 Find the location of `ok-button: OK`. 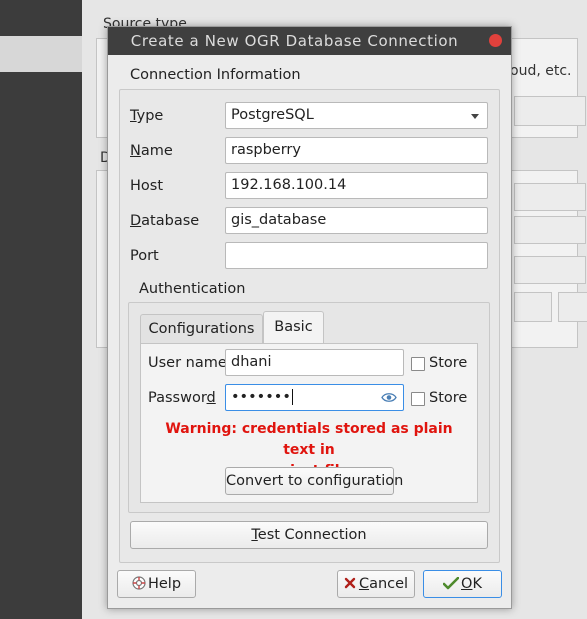

ok-button: OK is located at coordinates (462, 584).